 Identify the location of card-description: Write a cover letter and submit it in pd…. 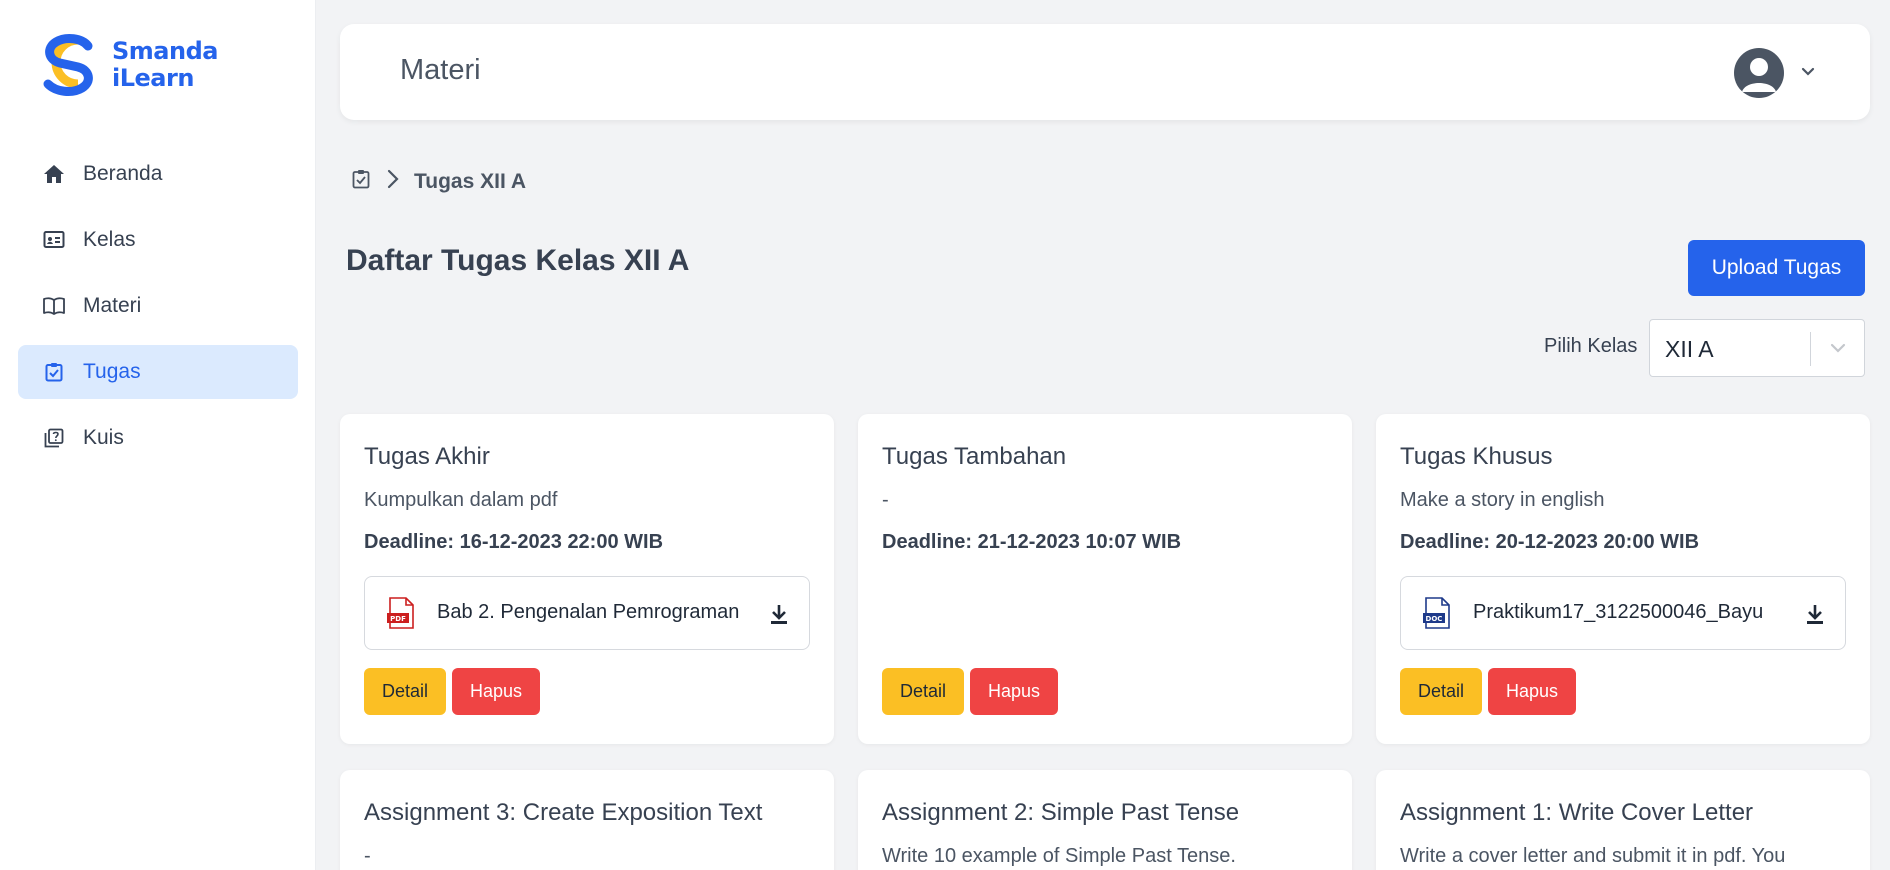
(1593, 856).